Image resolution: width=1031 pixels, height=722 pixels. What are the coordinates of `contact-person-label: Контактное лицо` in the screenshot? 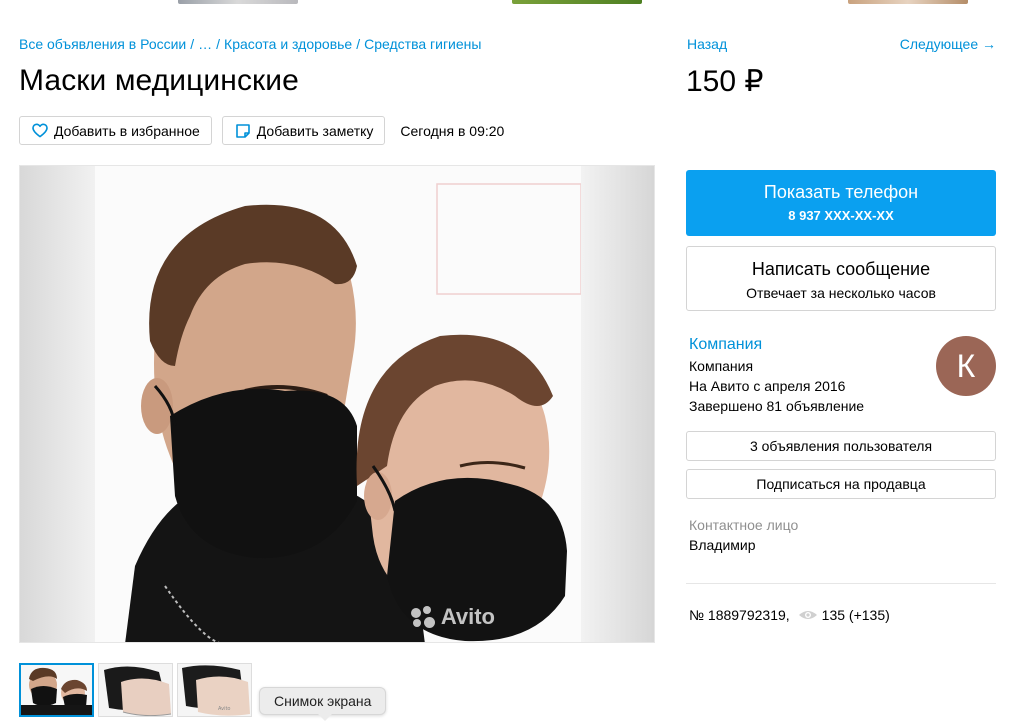 It's located at (744, 525).